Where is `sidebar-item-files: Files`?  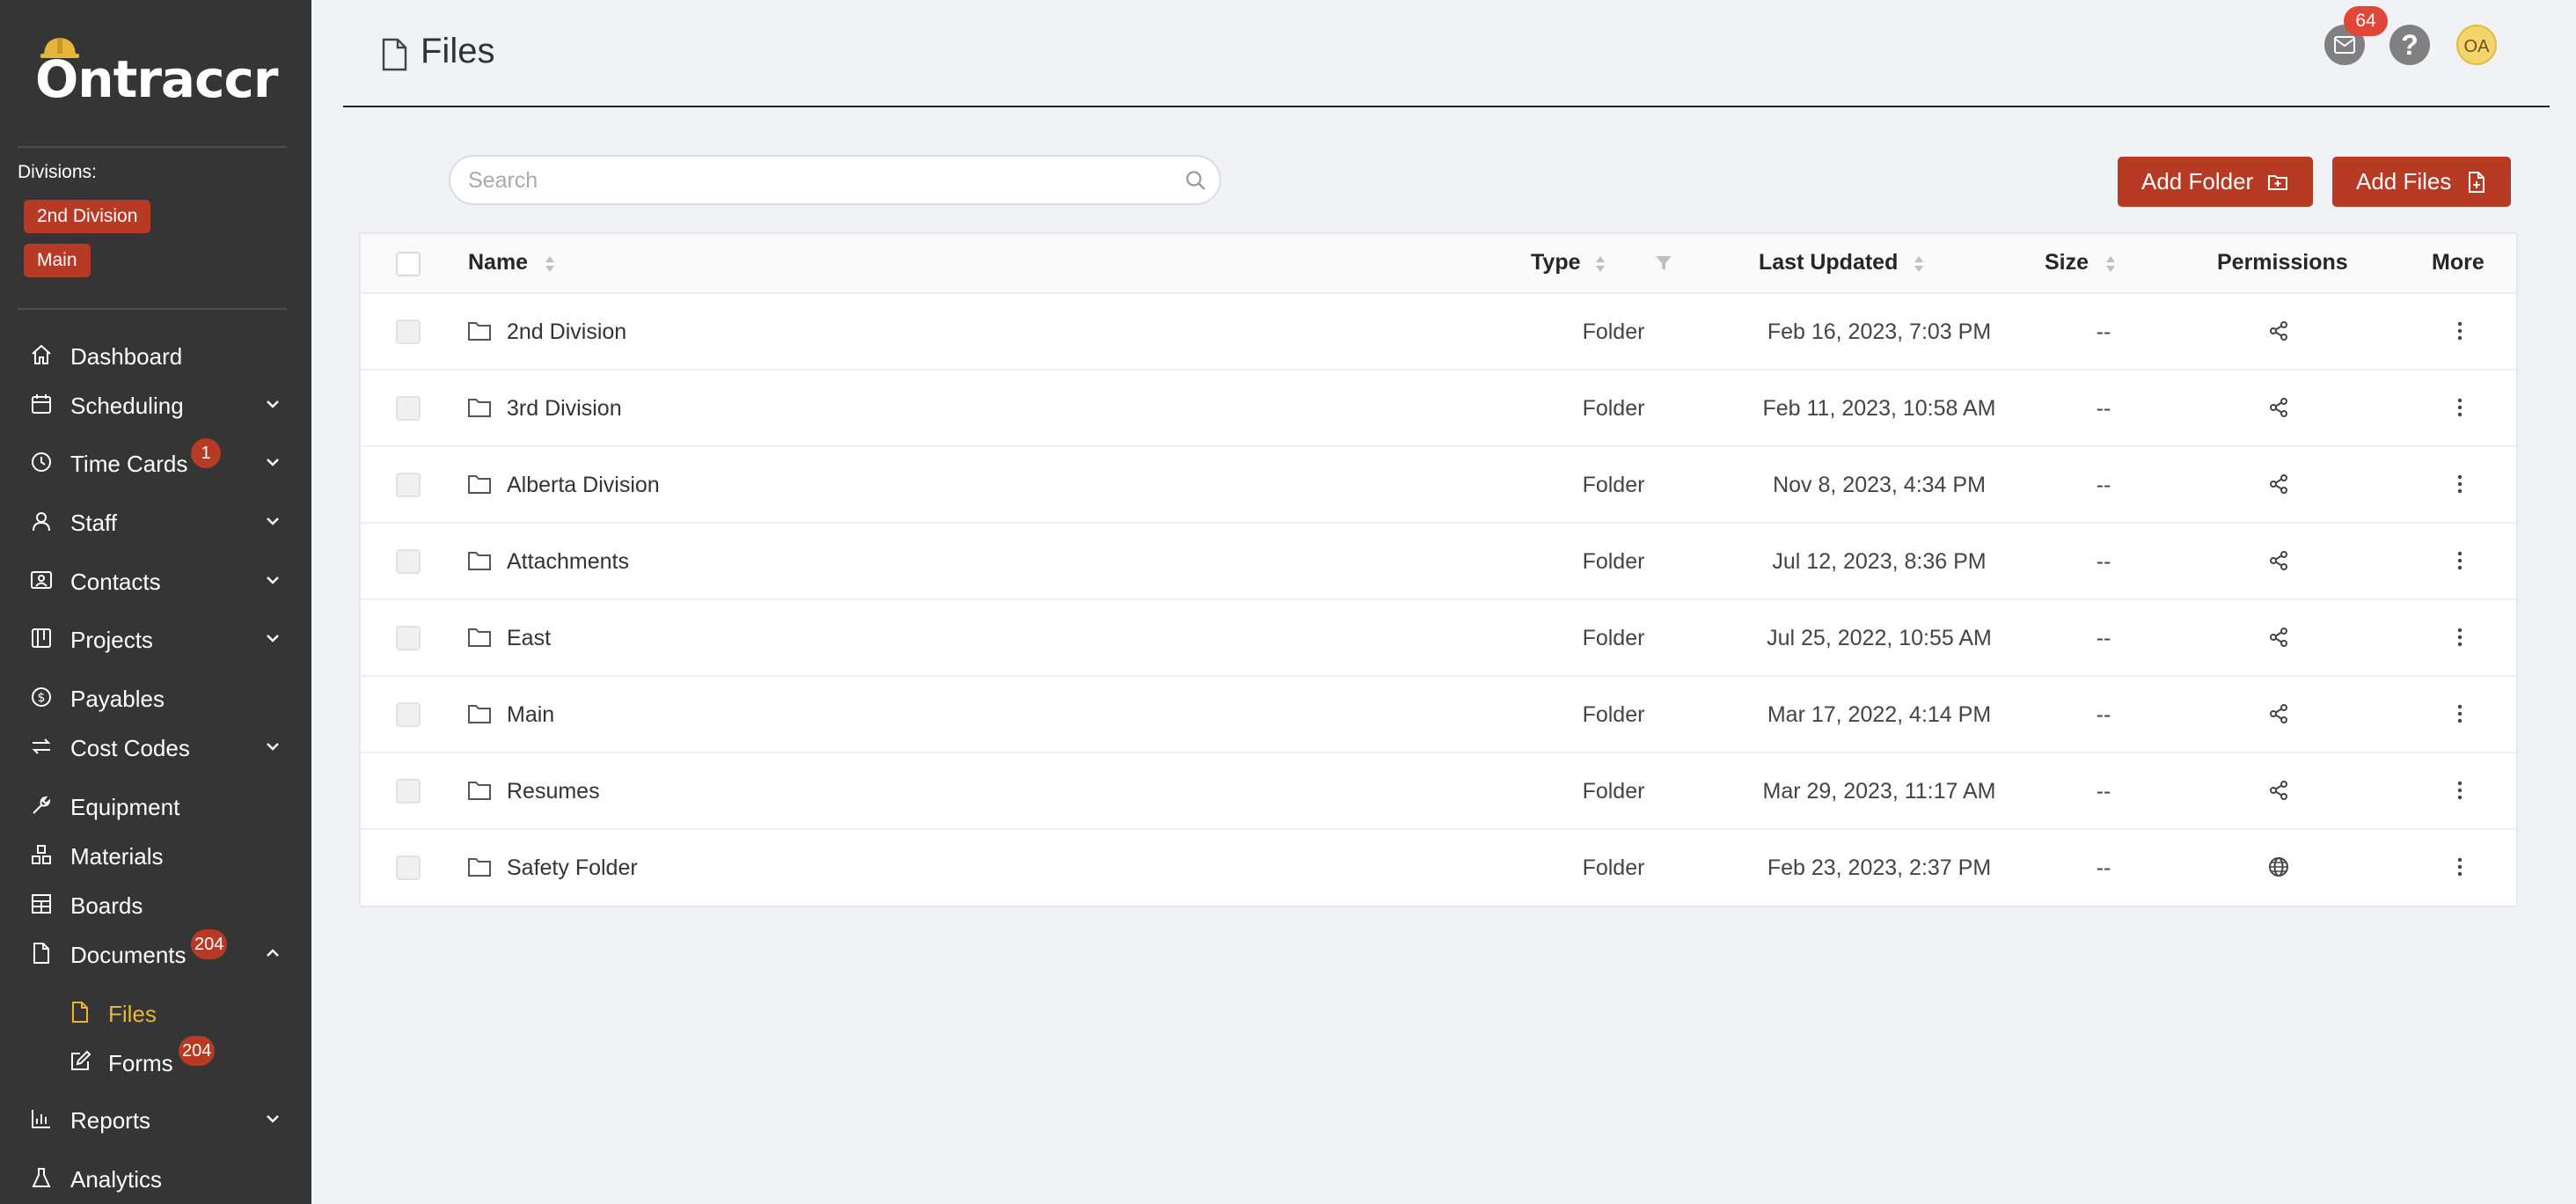
sidebar-item-files: Files is located at coordinates (155, 1012).